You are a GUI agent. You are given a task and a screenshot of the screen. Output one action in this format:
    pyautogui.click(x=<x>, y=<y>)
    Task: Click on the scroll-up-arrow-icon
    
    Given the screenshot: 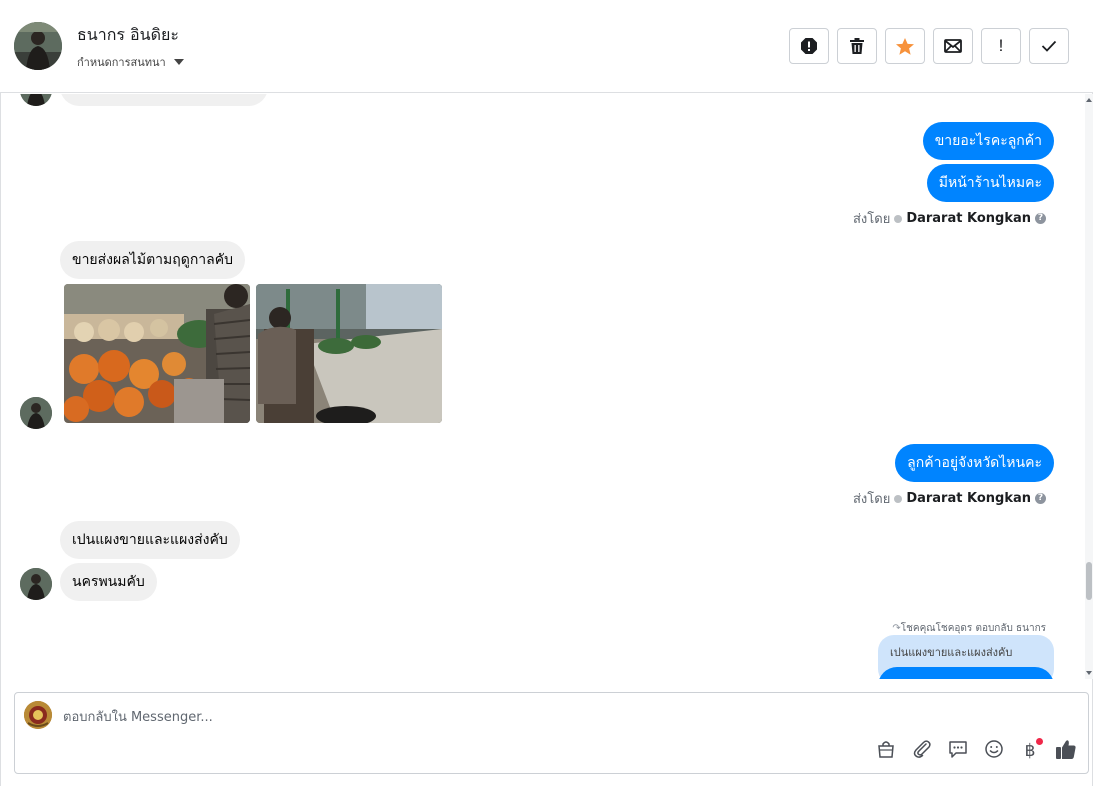 What is the action you would take?
    pyautogui.click(x=1089, y=100)
    